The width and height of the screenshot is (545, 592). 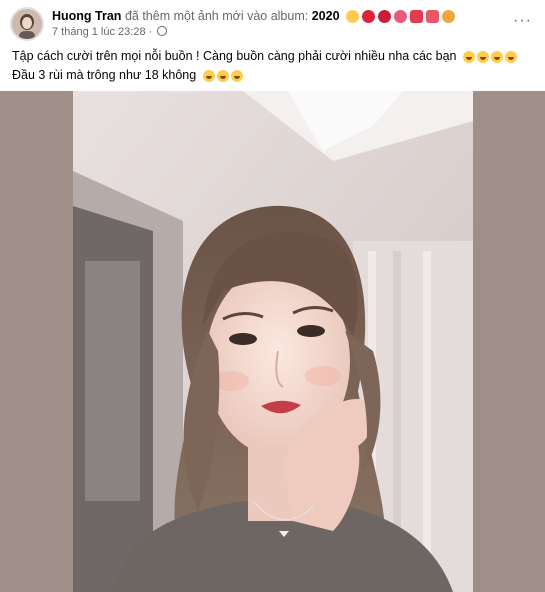 I want to click on title-emojis, so click(x=401, y=16).